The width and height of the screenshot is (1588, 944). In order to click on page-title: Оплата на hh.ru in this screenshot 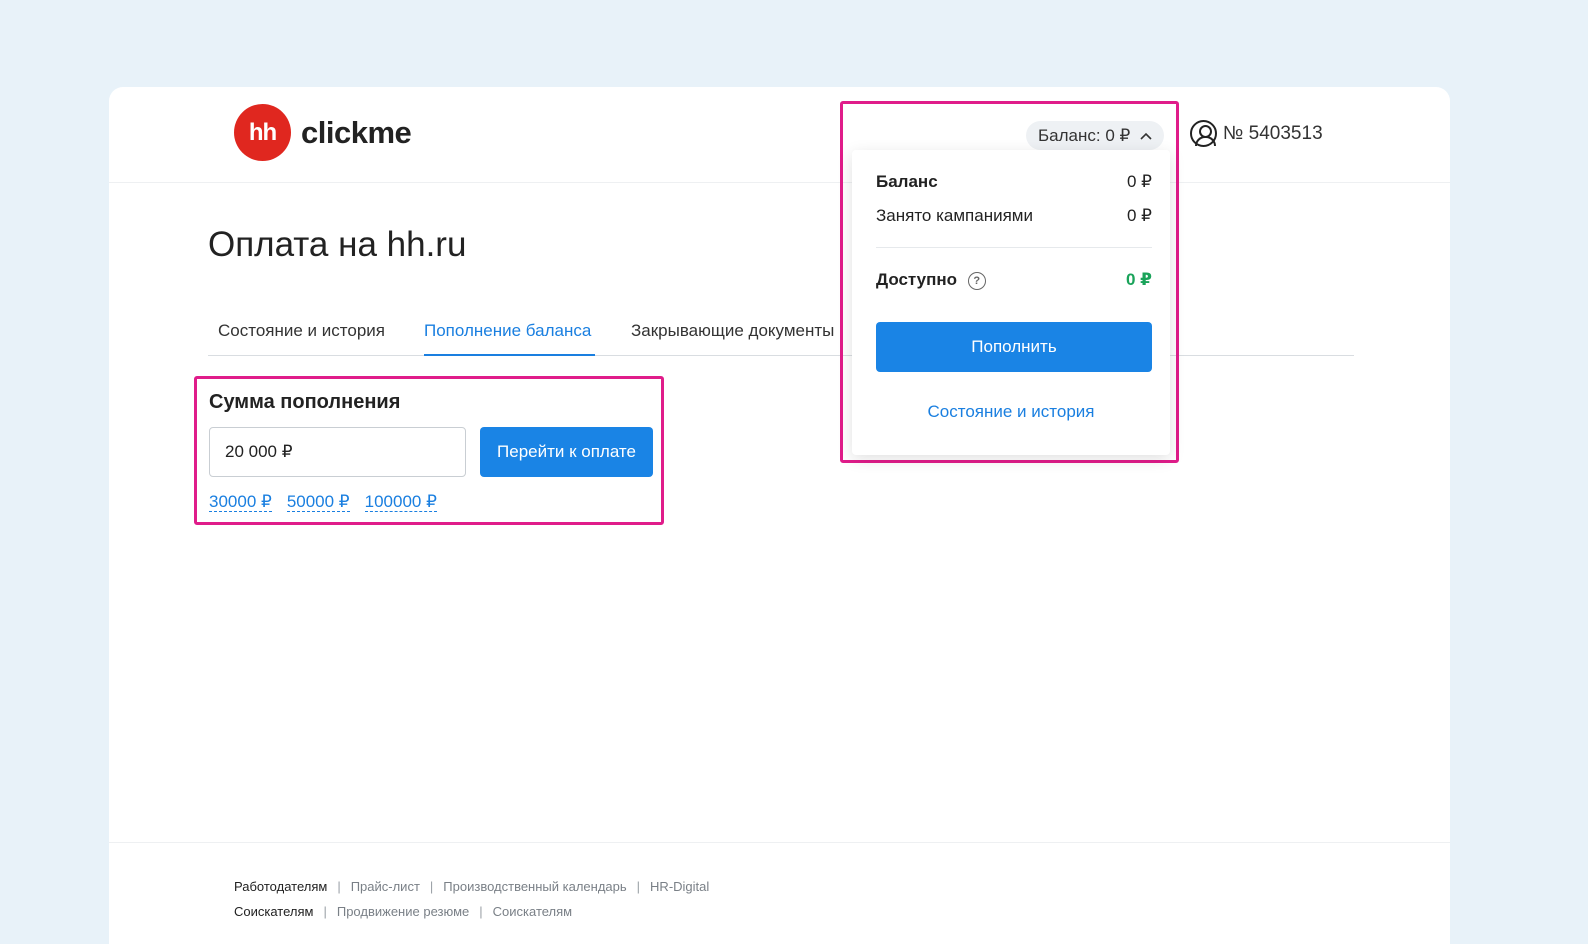, I will do `click(337, 244)`.